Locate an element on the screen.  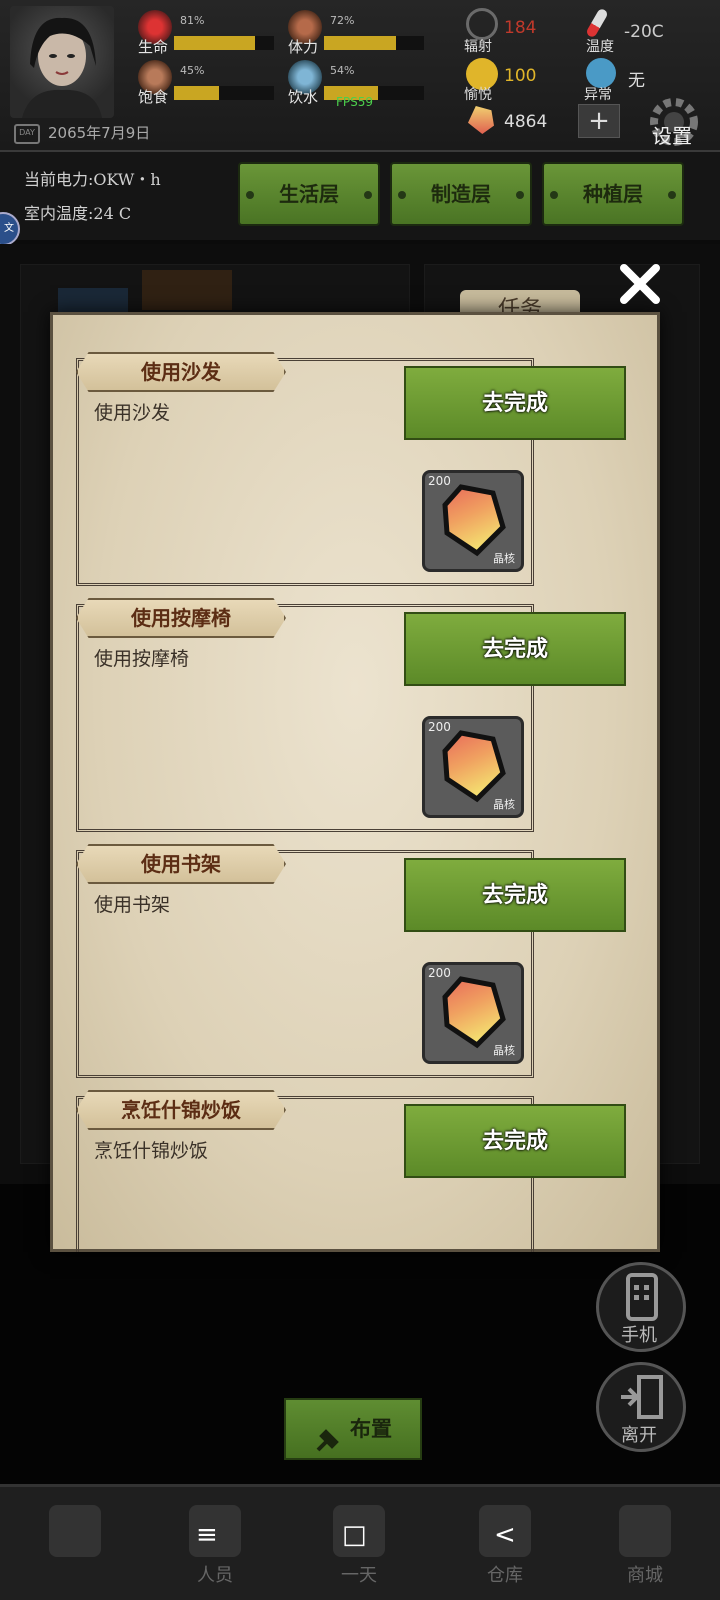
phone-icon is located at coordinates (642, 1297).